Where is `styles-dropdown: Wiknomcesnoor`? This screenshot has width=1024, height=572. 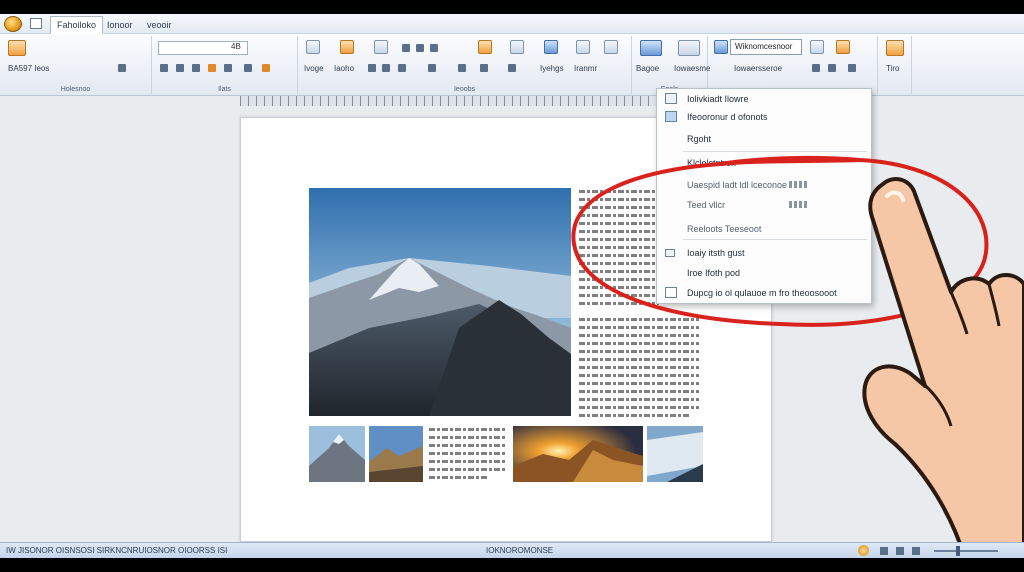
styles-dropdown: Wiknomcesnoor is located at coordinates (766, 47).